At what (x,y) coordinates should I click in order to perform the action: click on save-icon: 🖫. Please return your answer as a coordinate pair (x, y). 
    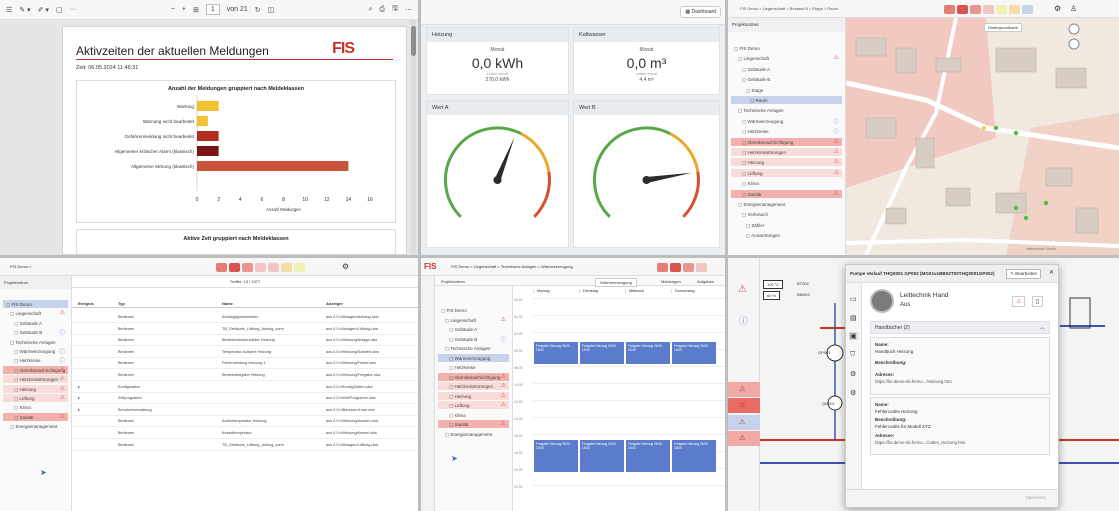
    Looking at the image, I should click on (395, 9).